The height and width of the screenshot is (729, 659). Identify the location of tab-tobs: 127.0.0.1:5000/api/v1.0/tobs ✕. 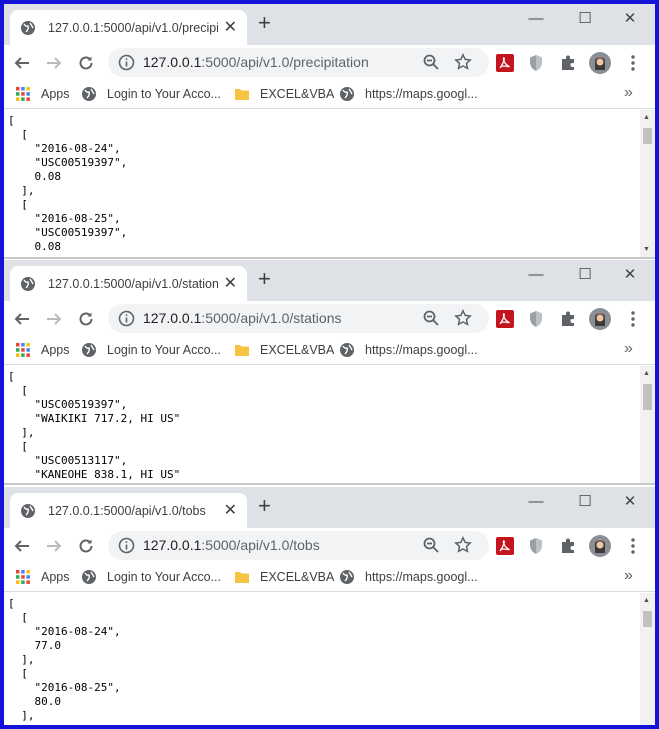
(128, 510).